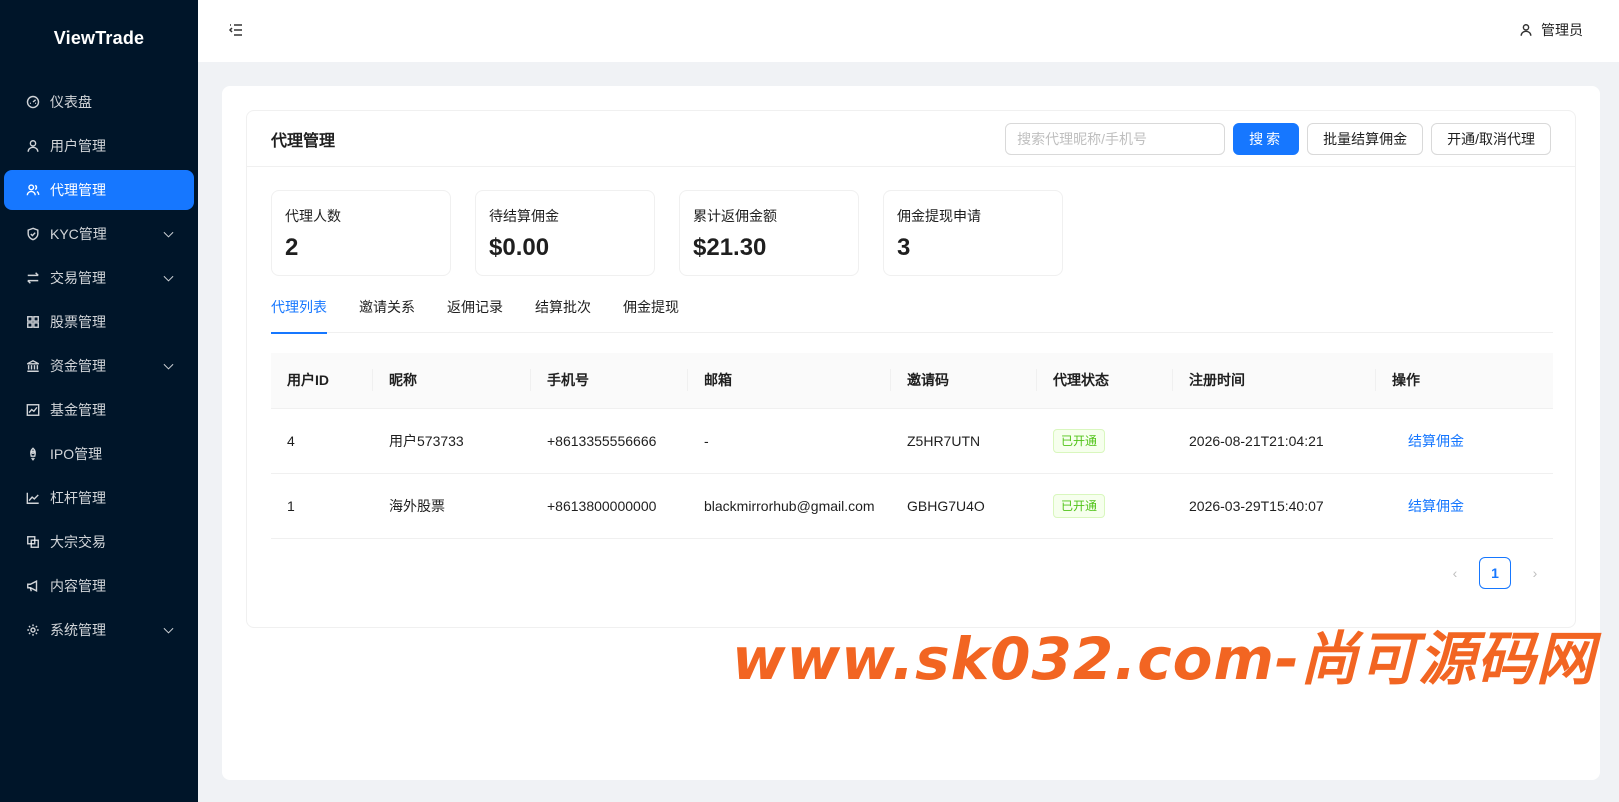  I want to click on tab-commission-withdraw: 佣金提现, so click(651, 314).